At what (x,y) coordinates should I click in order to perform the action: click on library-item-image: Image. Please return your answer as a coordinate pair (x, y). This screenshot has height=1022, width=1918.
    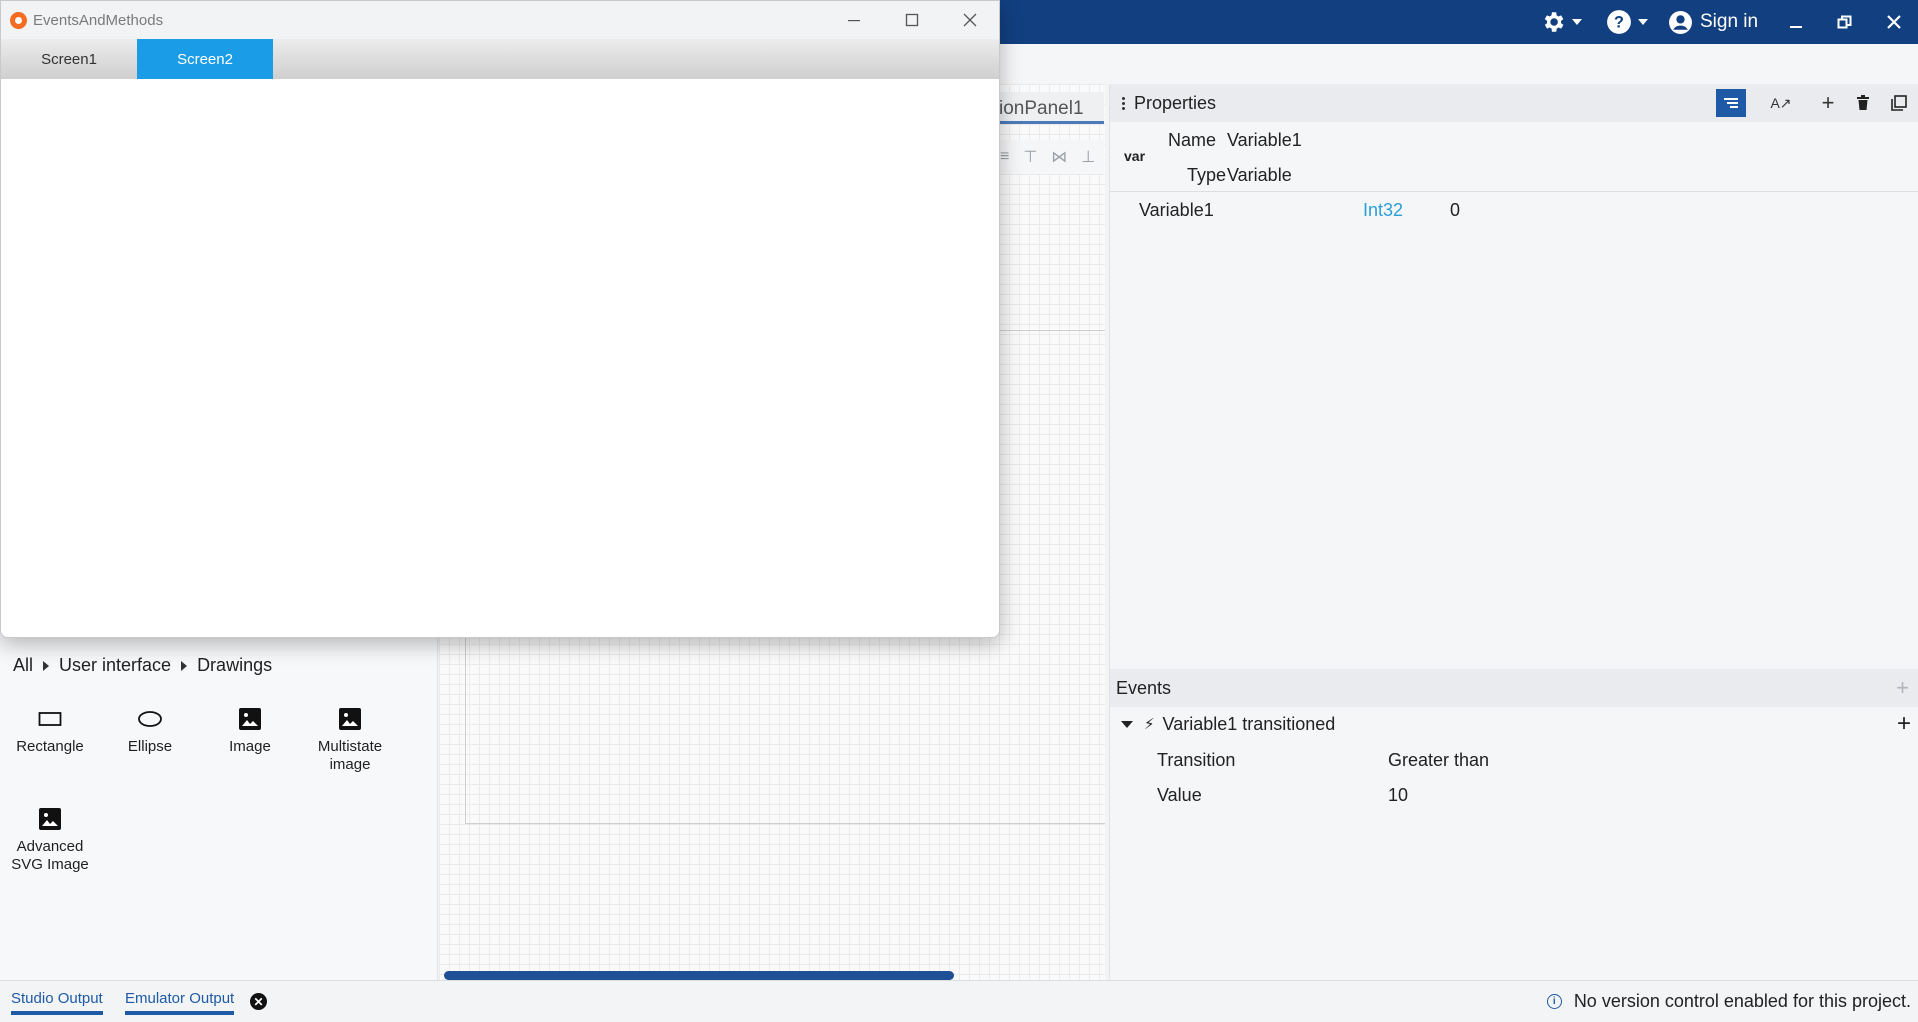
    Looking at the image, I should click on (250, 731).